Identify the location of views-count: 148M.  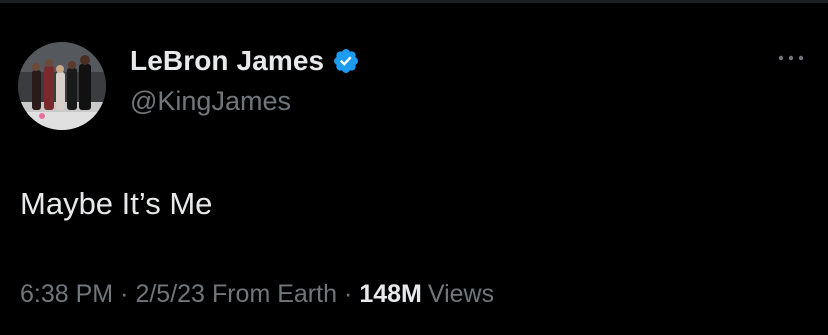
(390, 294).